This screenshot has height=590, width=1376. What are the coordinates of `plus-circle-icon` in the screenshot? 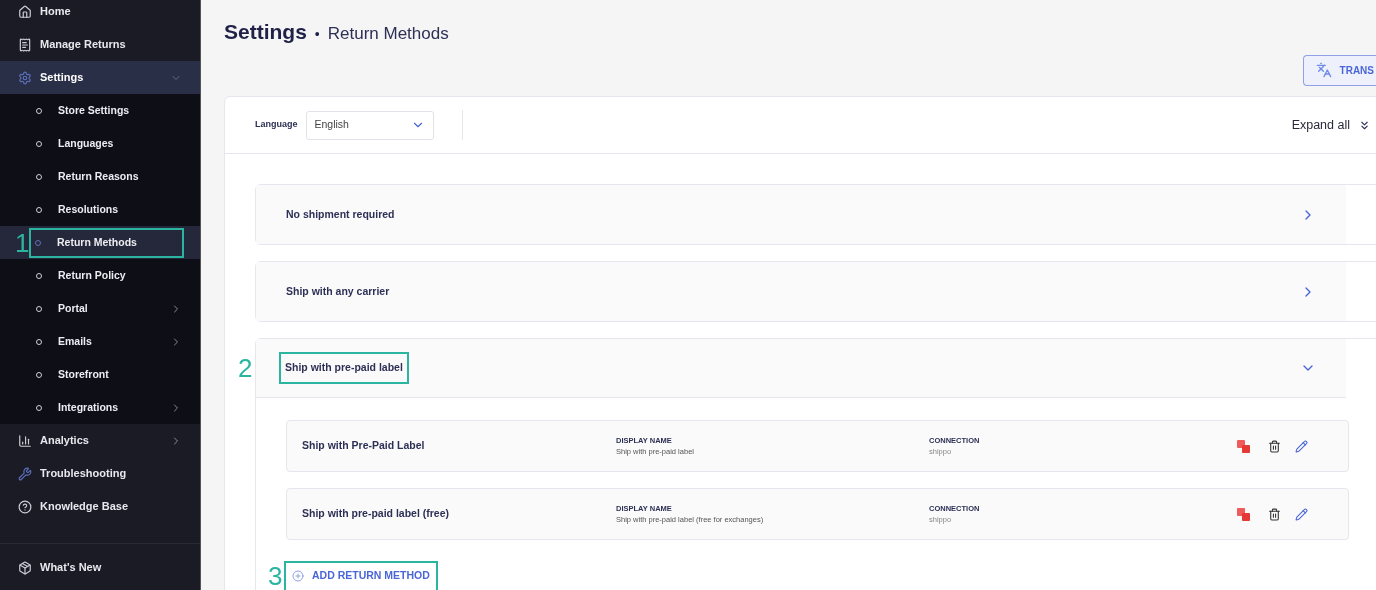 It's located at (298, 576).